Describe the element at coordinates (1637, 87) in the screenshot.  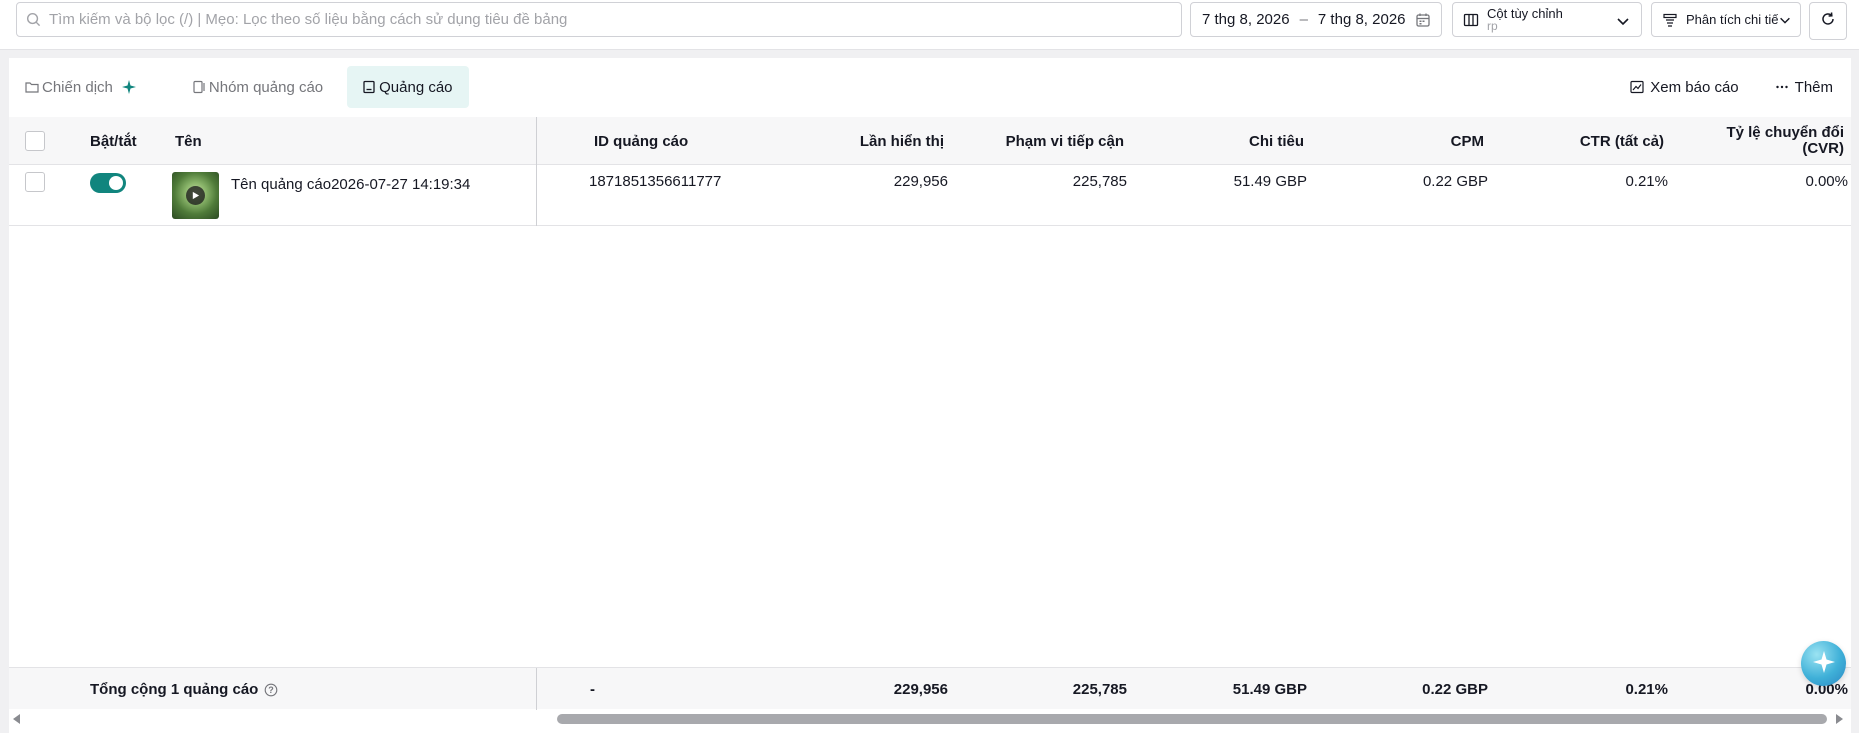
I see `report-icon` at that location.